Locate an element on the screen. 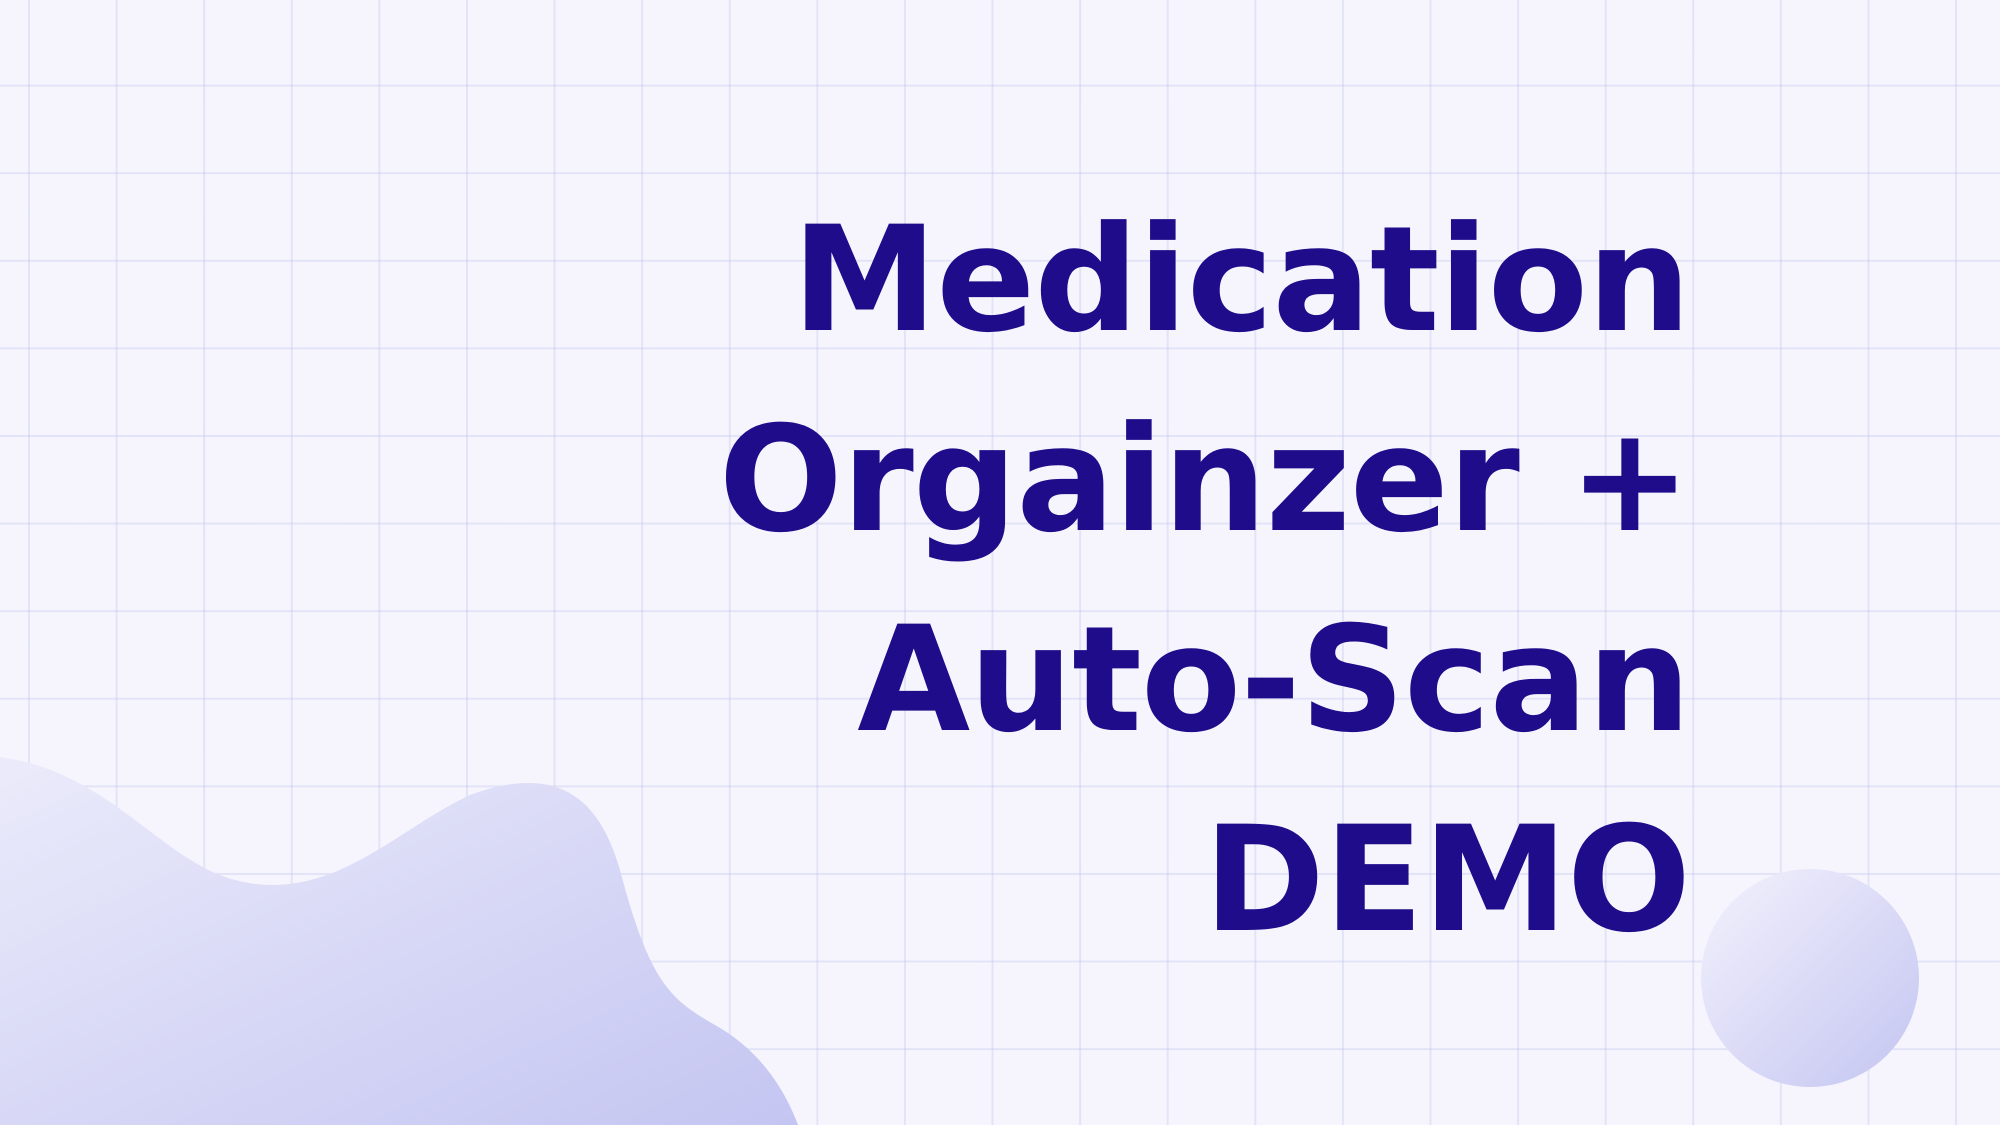 This screenshot has width=2000, height=1125. title-line-2: Orgainzer + is located at coordinates (1204, 480).